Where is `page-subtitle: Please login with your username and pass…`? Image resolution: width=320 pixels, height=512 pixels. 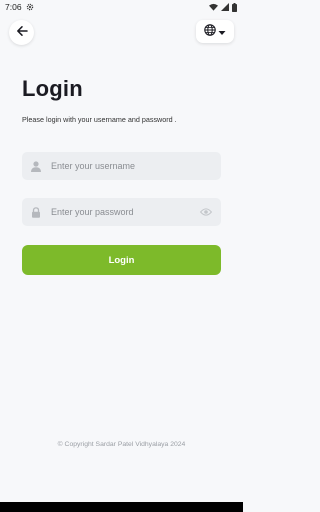
page-subtitle: Please login with your username and pass… is located at coordinates (99, 119).